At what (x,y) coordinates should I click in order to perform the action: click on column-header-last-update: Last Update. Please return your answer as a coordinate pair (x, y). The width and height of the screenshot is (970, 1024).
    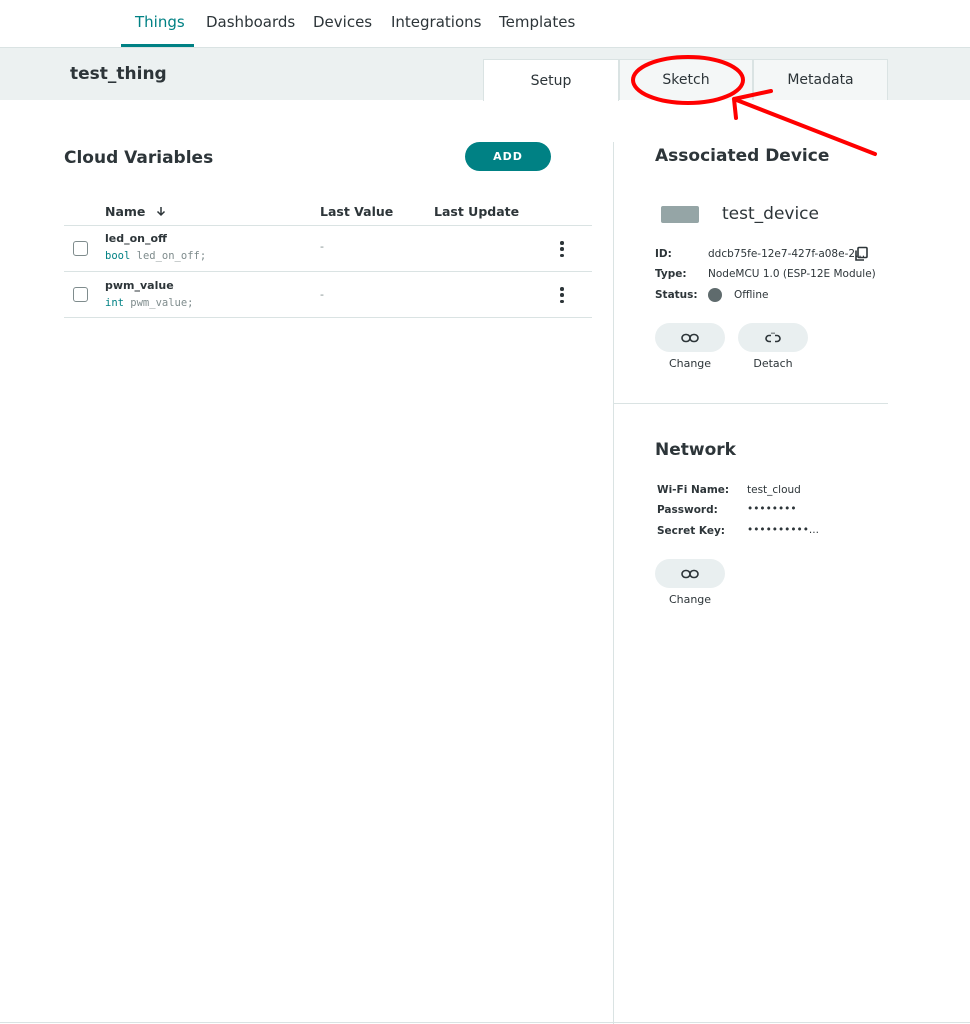
    Looking at the image, I should click on (477, 211).